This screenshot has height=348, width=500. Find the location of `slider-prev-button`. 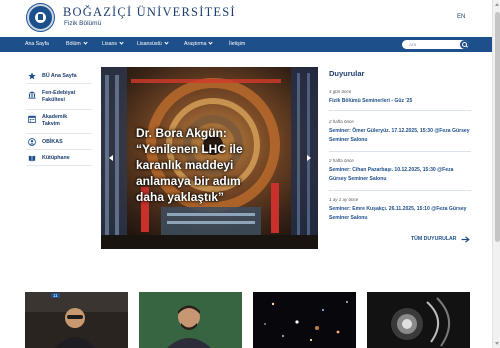

slider-prev-button is located at coordinates (111, 158).